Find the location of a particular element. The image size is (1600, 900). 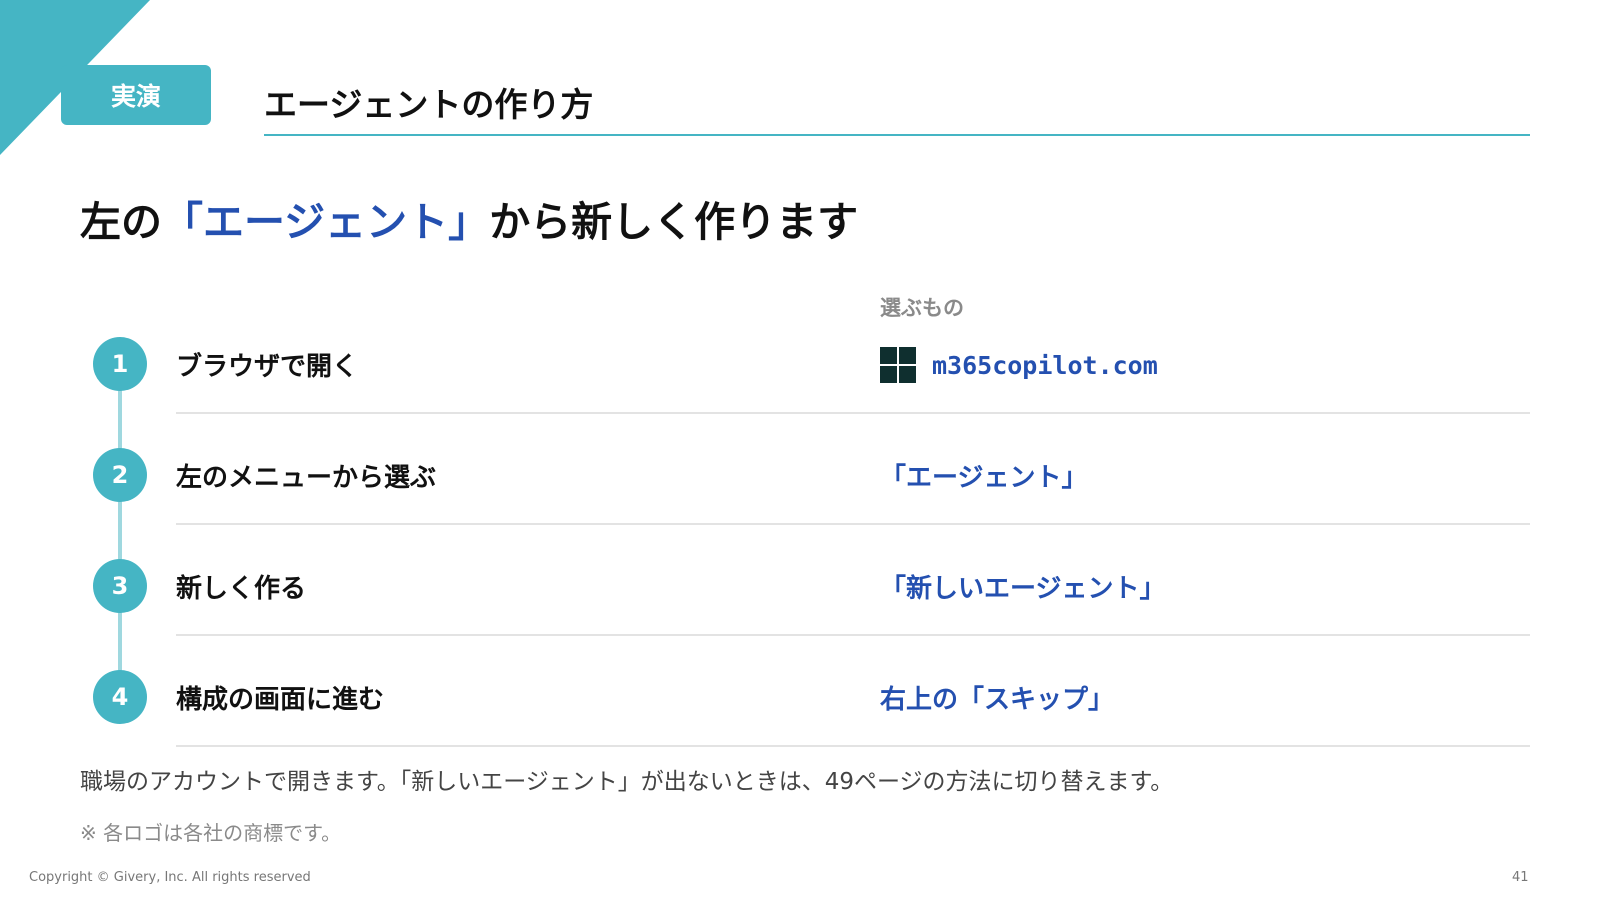

step-label-4: 構成の画面に進む is located at coordinates (280, 700).